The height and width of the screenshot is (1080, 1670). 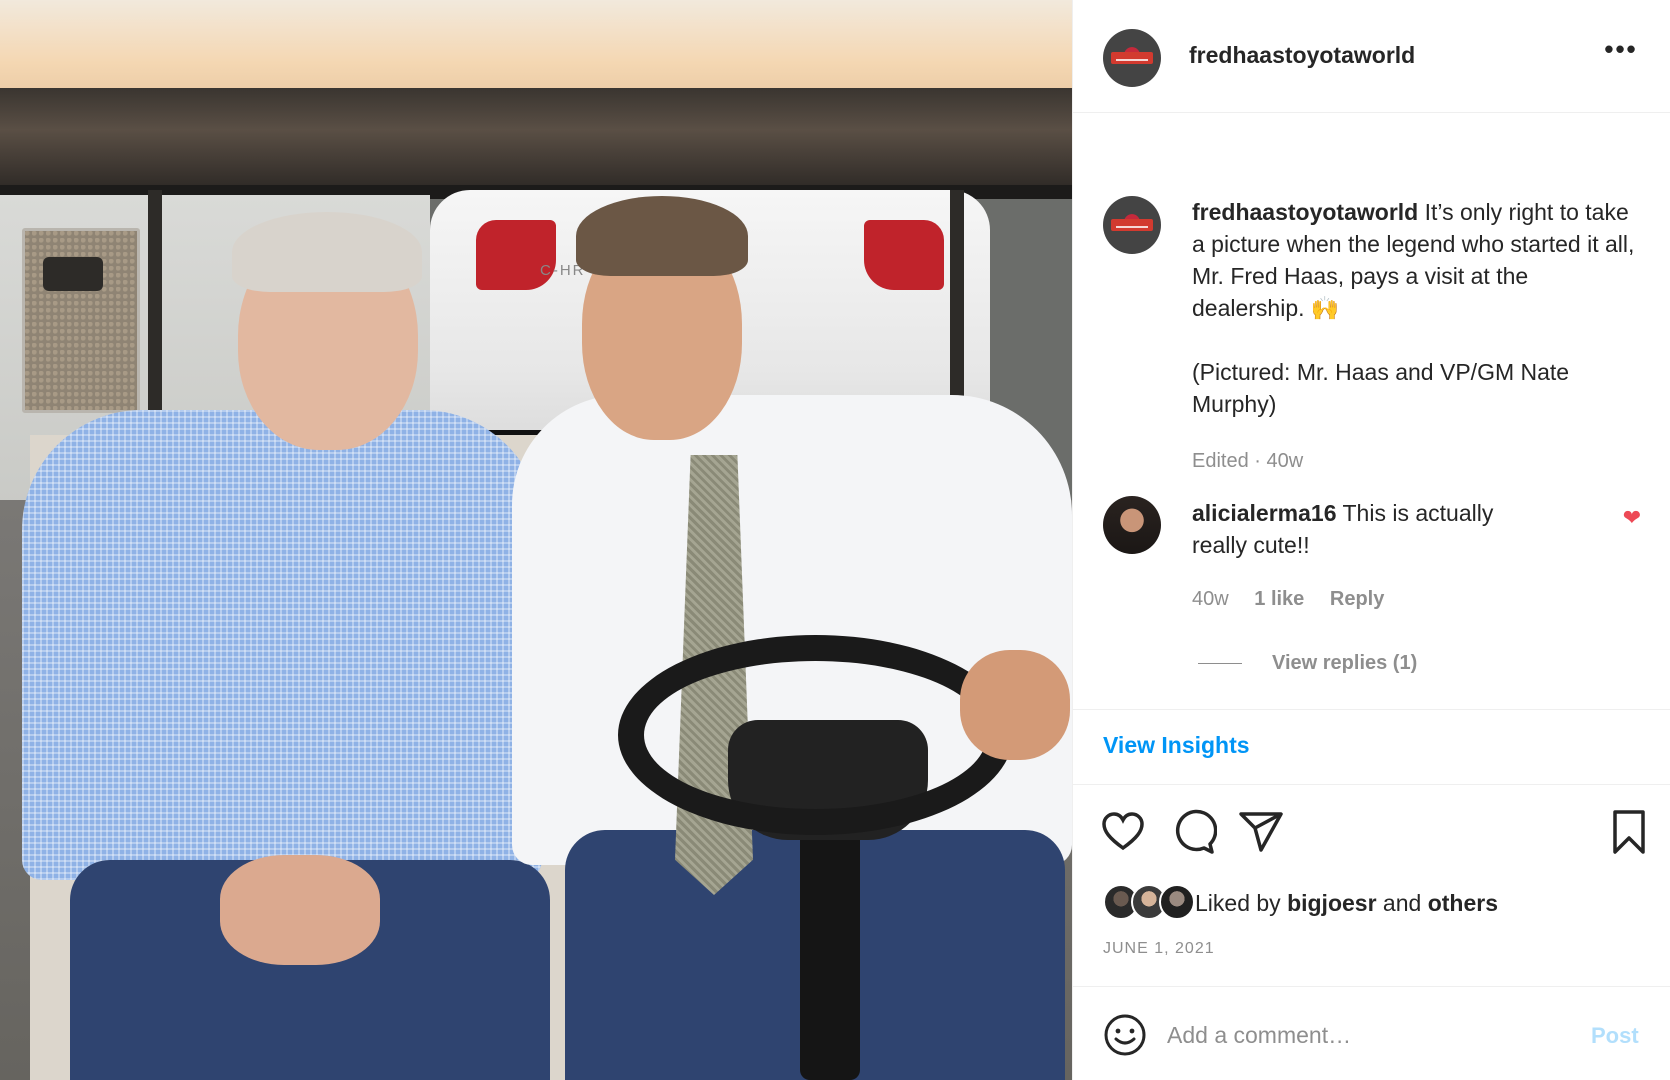 What do you see at coordinates (1357, 599) in the screenshot?
I see `comment-reply-button: Reply` at bounding box center [1357, 599].